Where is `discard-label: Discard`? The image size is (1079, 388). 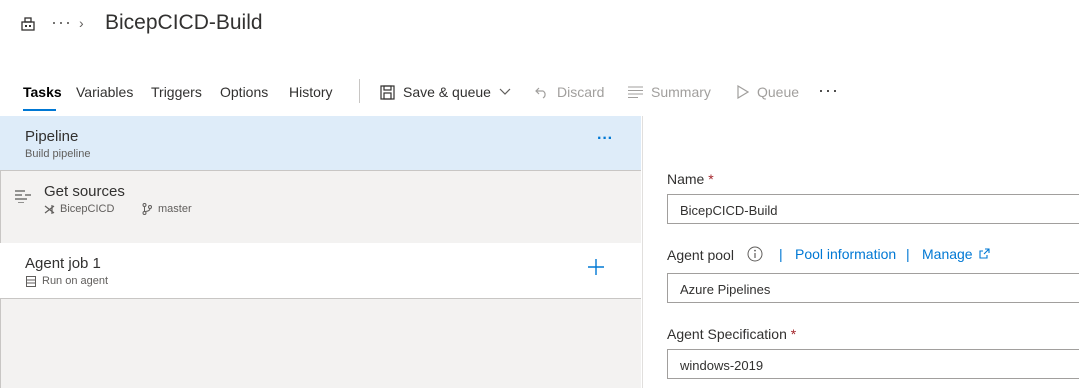
discard-label: Discard is located at coordinates (581, 92).